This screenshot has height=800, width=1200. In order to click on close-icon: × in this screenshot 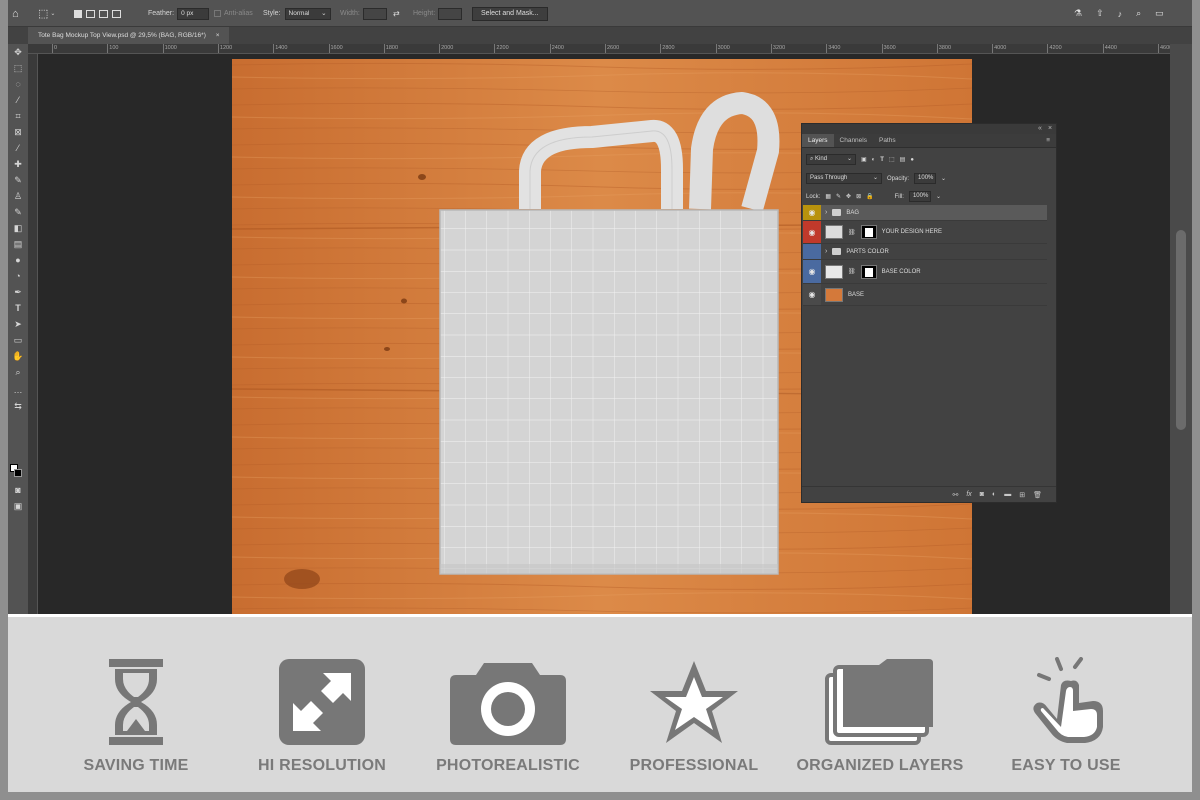, I will do `click(218, 35)`.